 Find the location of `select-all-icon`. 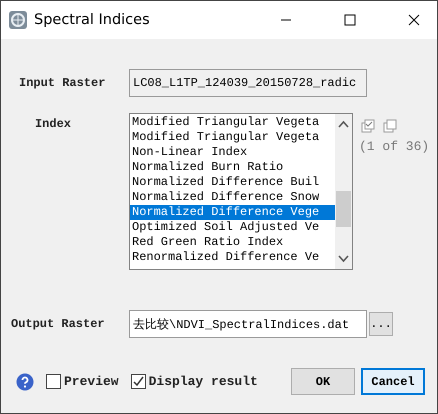

select-all-icon is located at coordinates (368, 126).